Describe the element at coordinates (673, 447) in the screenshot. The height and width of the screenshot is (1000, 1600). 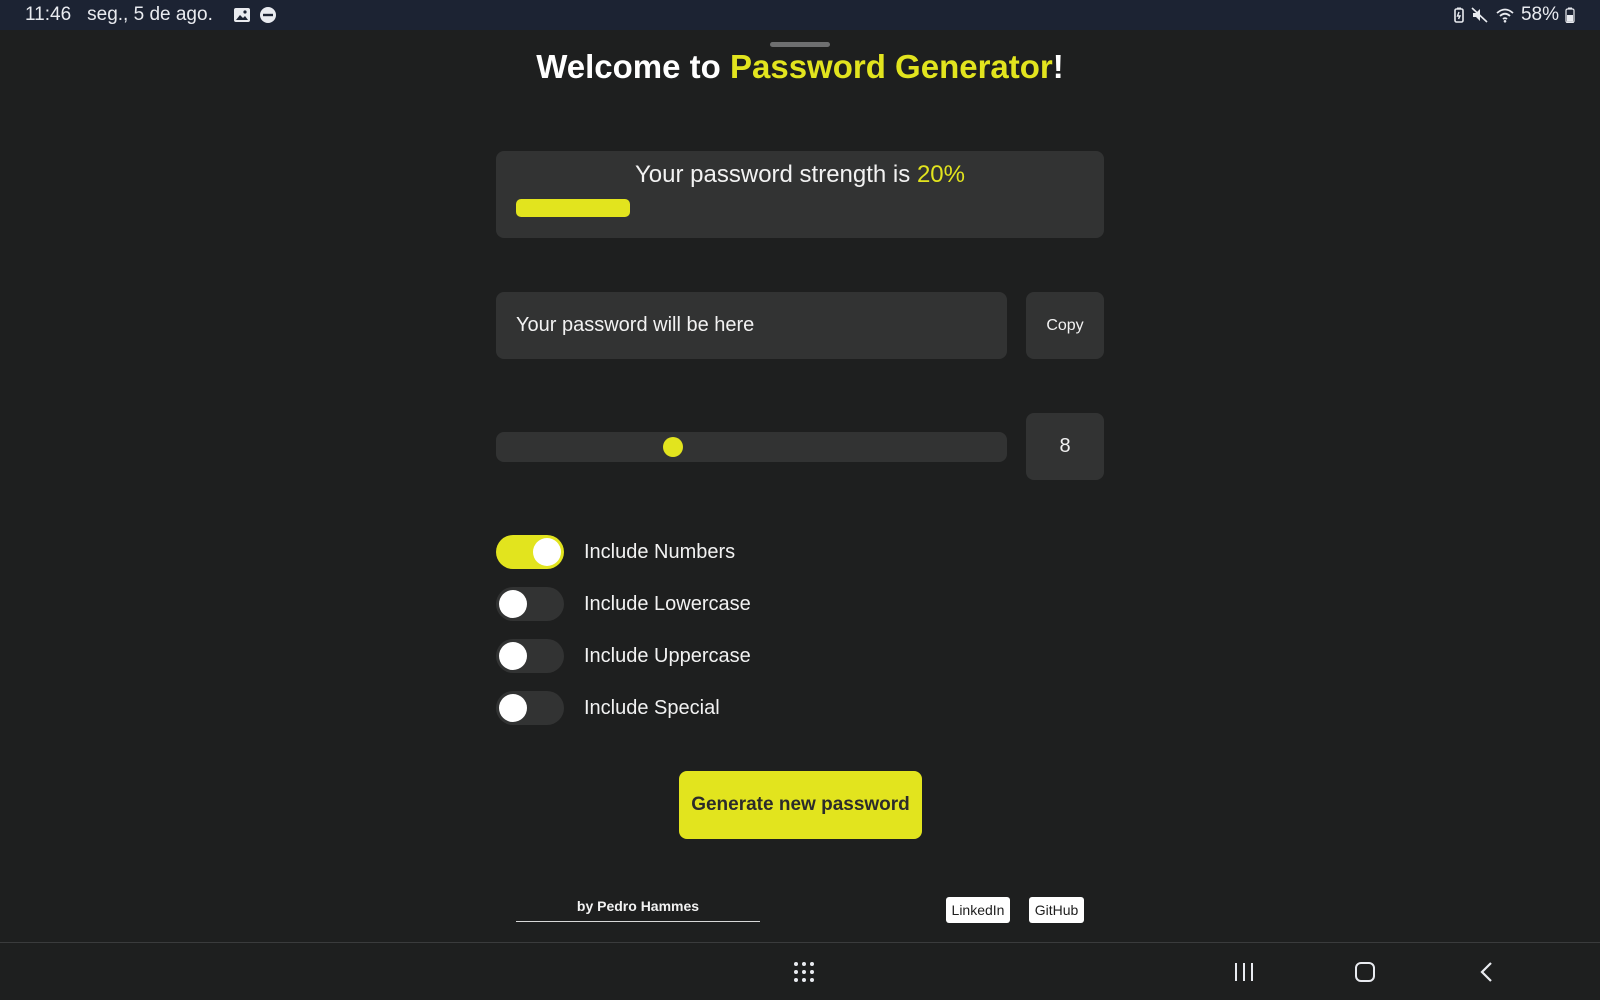
I see `length-slider-thumb` at that location.